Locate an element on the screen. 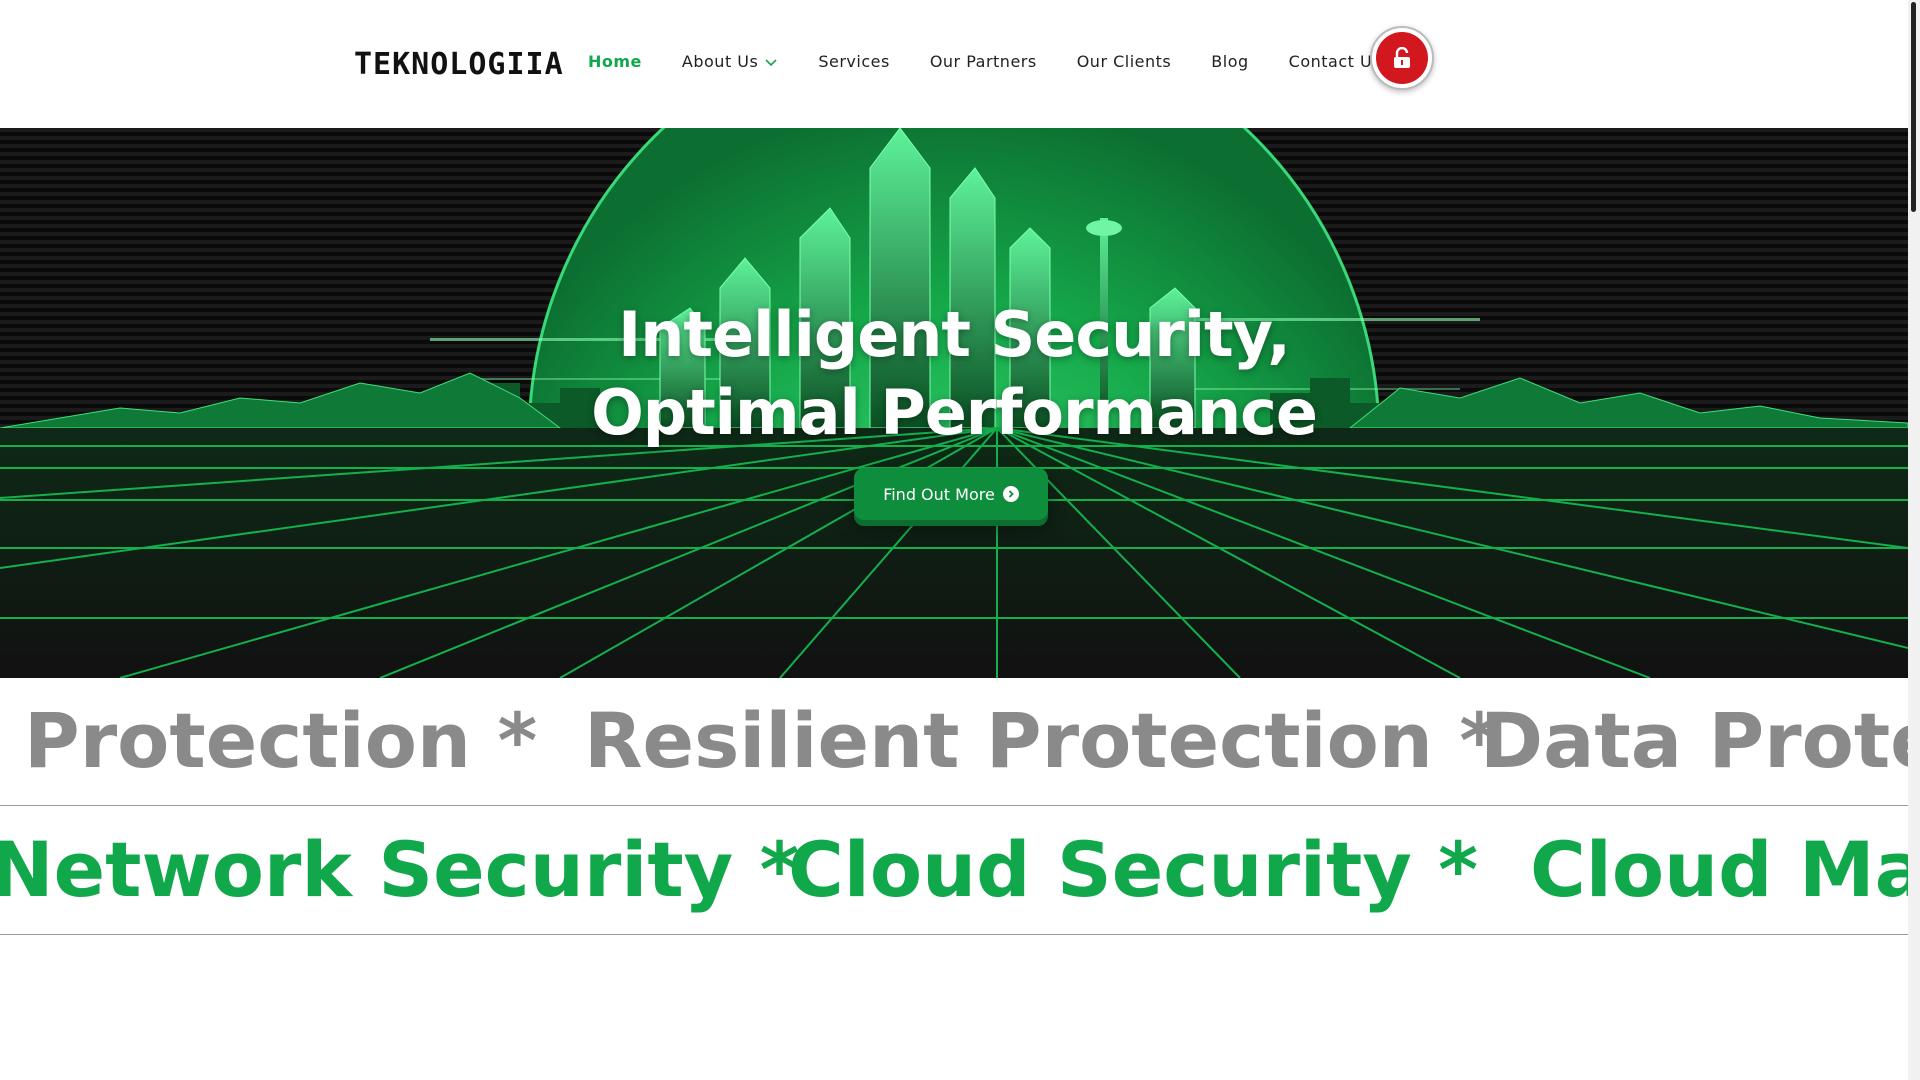  nav-our-clients: Our Clients is located at coordinates (1124, 61).